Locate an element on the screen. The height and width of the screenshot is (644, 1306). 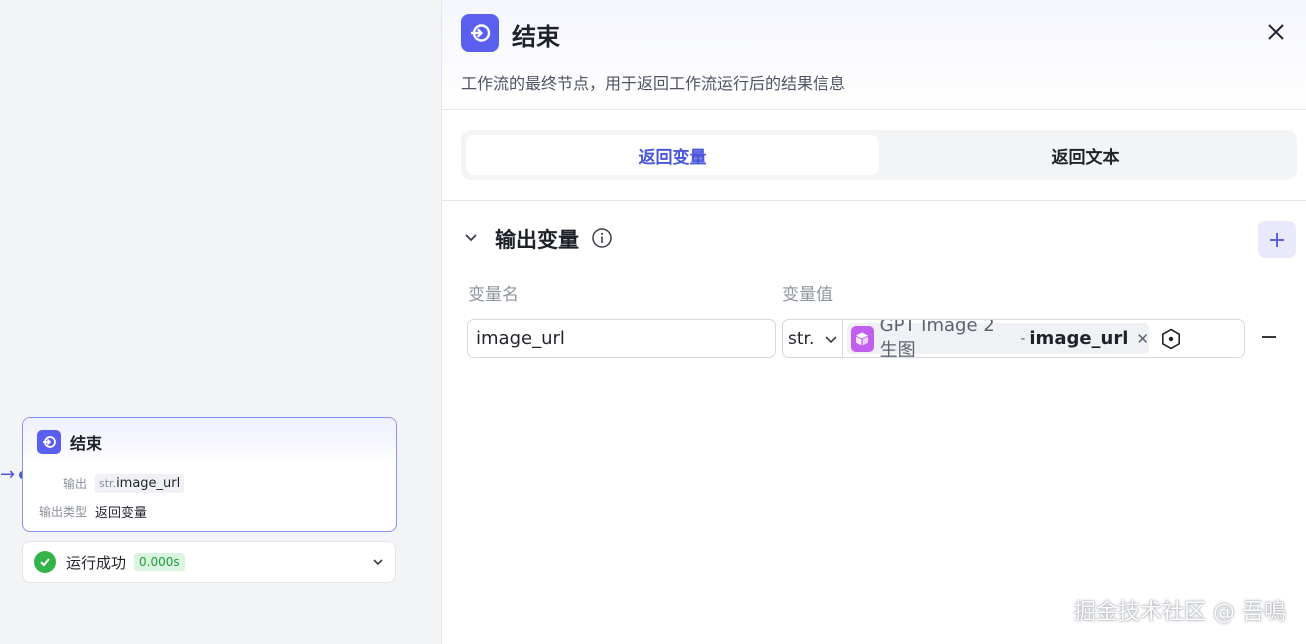
variable-picker-icon is located at coordinates (1171, 339).